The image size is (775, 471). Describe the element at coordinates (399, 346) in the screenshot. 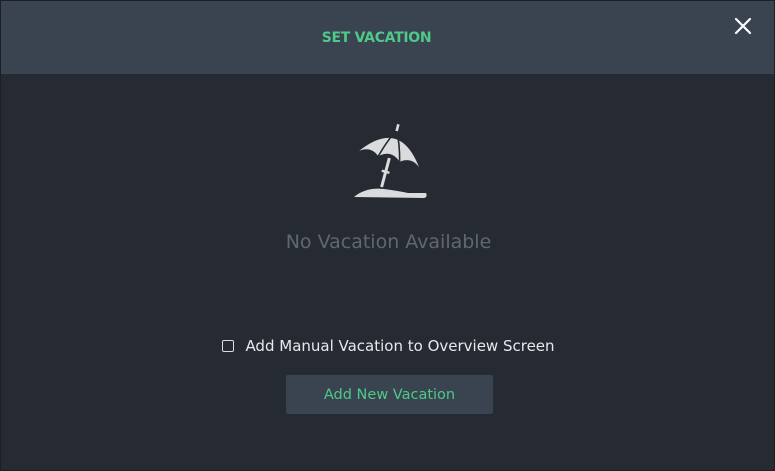

I see `manual-vacation-checkbox-label: Add Manual Vacation to Overview Screen` at that location.